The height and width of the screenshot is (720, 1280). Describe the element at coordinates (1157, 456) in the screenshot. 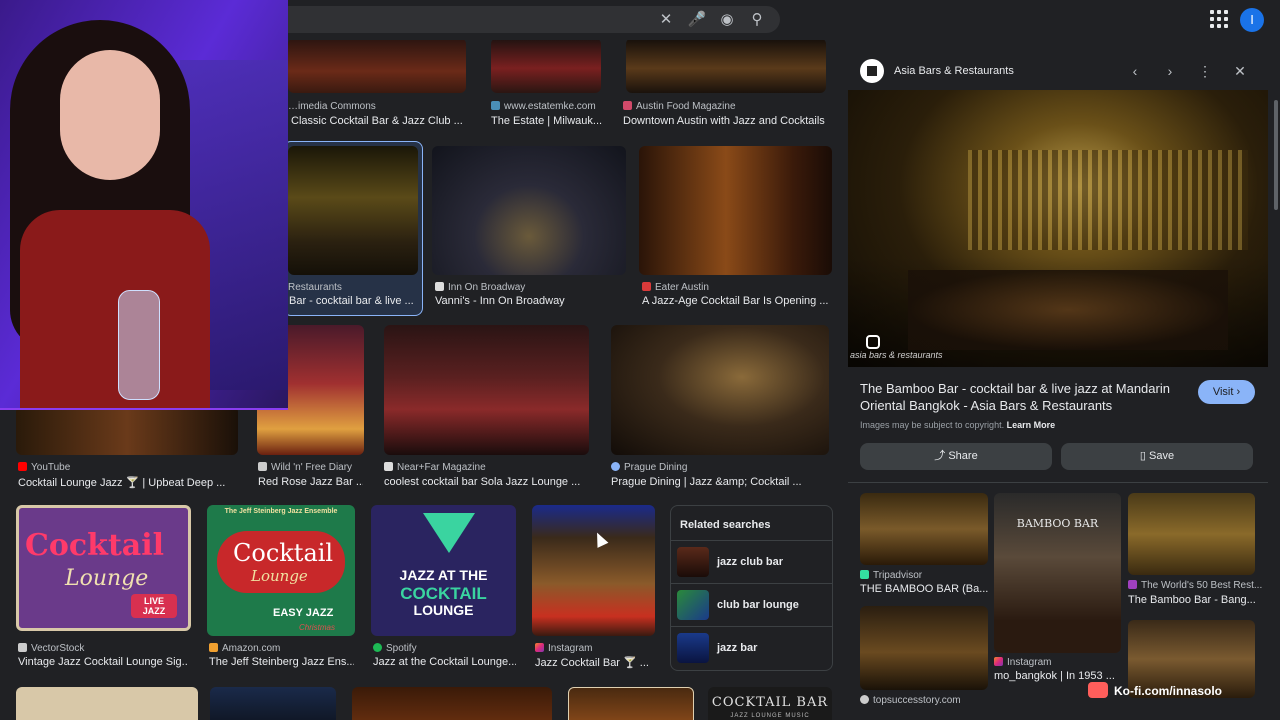

I see `save-button: ▯ Save` at that location.